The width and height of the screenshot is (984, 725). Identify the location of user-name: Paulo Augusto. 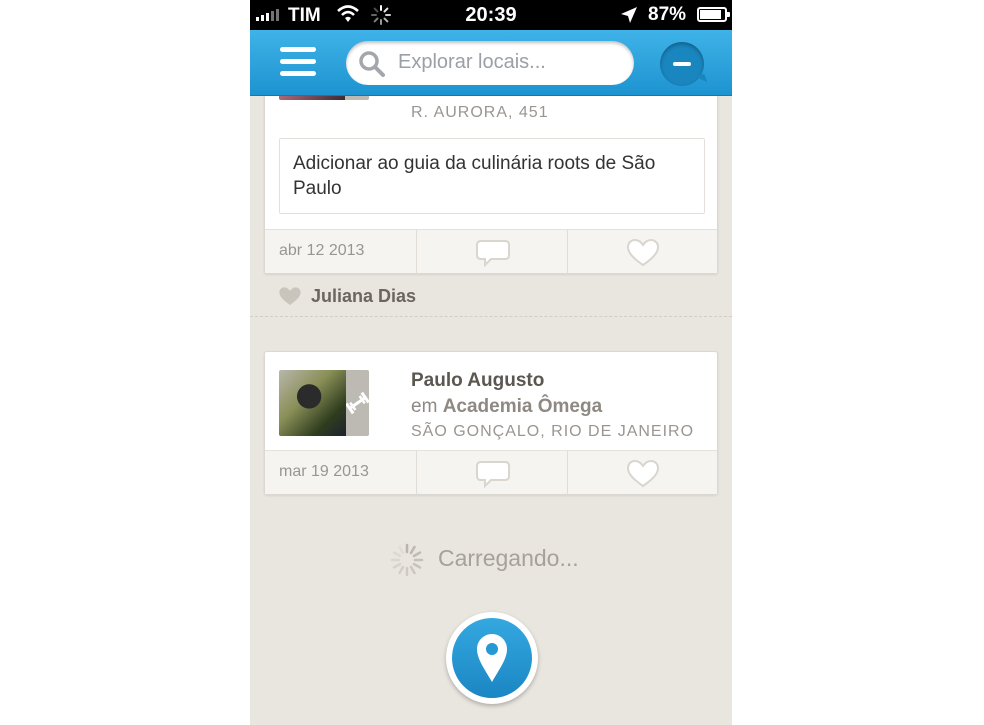
(477, 381).